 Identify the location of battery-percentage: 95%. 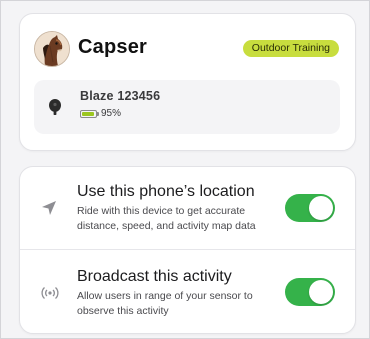
(111, 113).